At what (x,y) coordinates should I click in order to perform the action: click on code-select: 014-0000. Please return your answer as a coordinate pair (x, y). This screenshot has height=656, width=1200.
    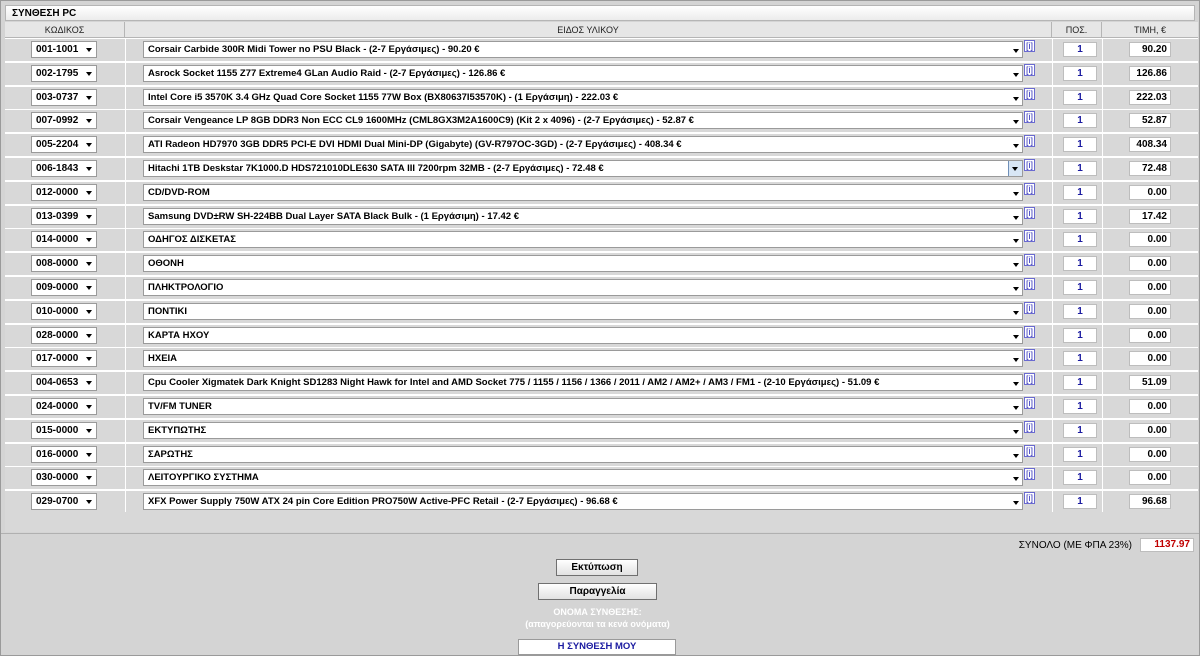
    Looking at the image, I should click on (64, 240).